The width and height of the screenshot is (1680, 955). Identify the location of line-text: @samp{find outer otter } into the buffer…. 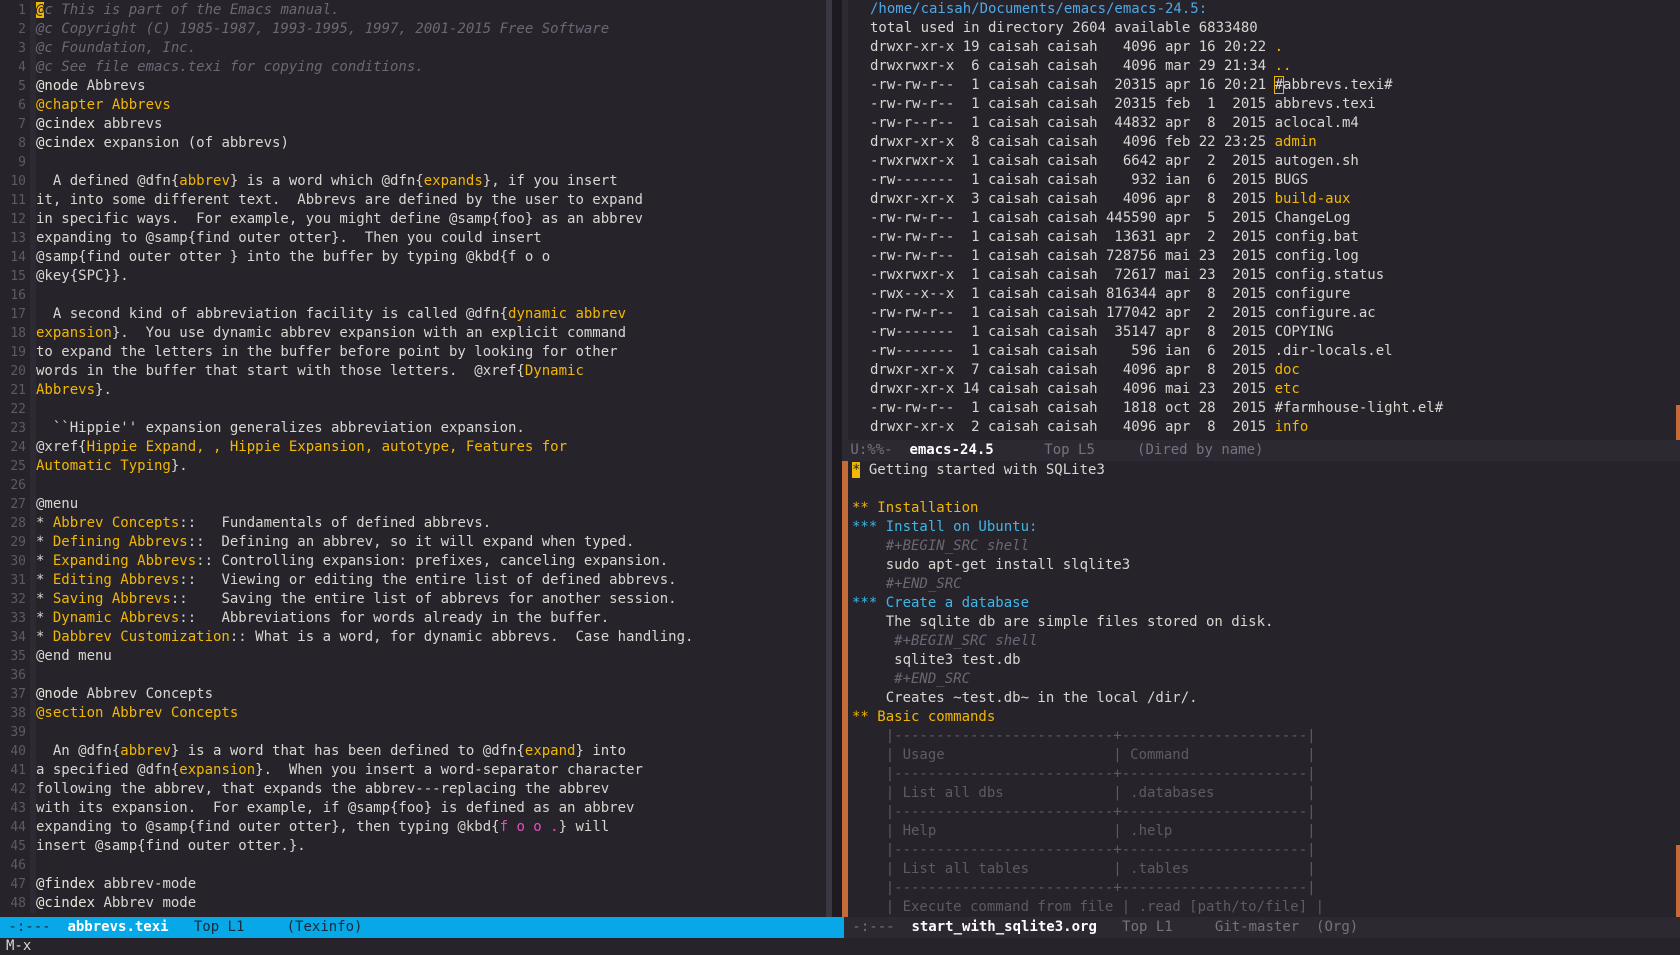
(293, 257).